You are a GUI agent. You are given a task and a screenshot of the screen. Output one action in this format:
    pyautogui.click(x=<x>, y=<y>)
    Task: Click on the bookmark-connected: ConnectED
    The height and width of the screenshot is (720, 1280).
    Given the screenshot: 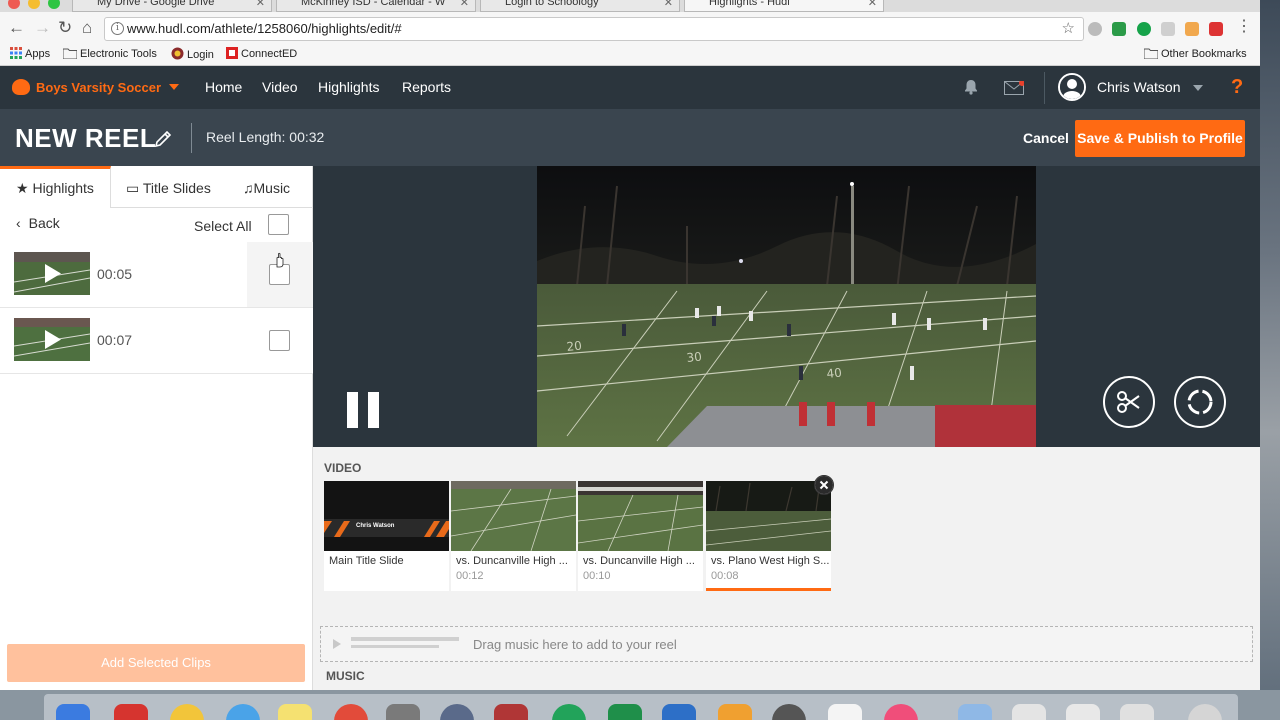 What is the action you would take?
    pyautogui.click(x=261, y=55)
    